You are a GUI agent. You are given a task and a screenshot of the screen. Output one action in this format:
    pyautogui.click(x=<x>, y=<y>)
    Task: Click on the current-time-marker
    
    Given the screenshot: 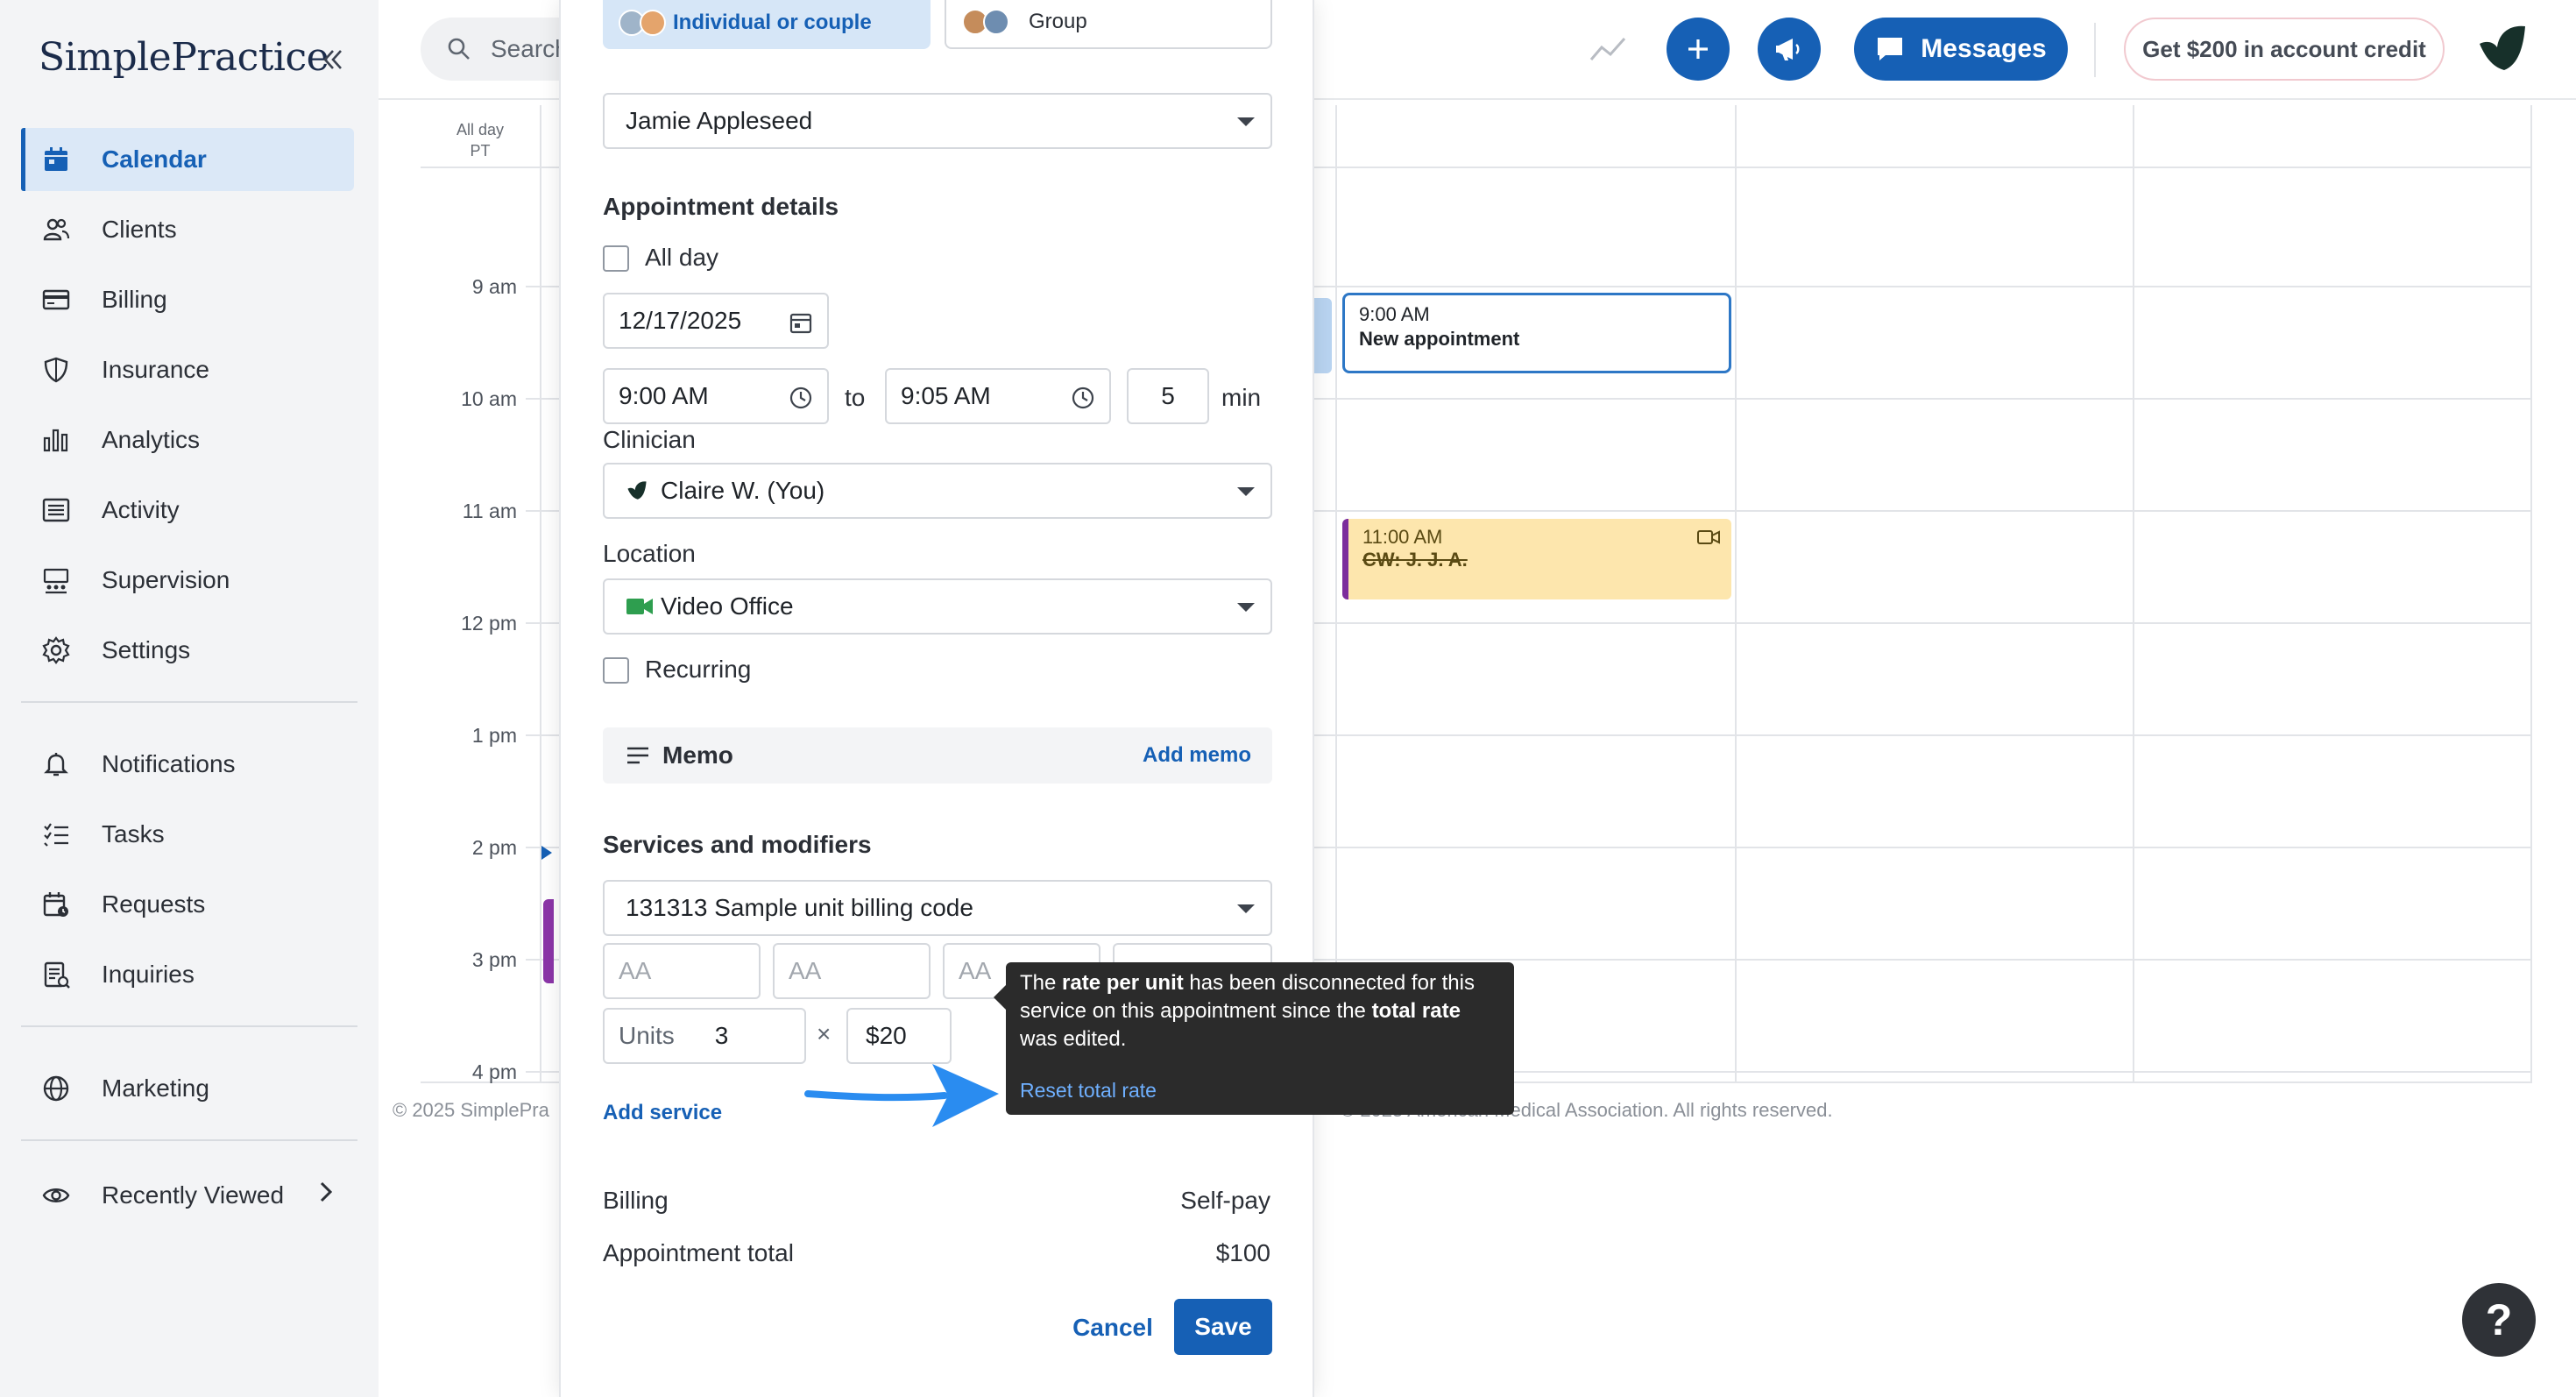 What is the action you would take?
    pyautogui.click(x=546, y=853)
    